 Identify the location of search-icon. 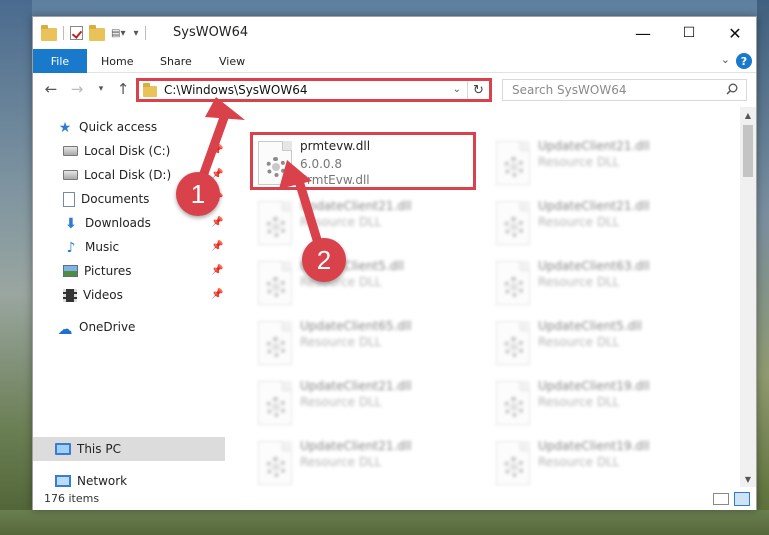
(732, 89).